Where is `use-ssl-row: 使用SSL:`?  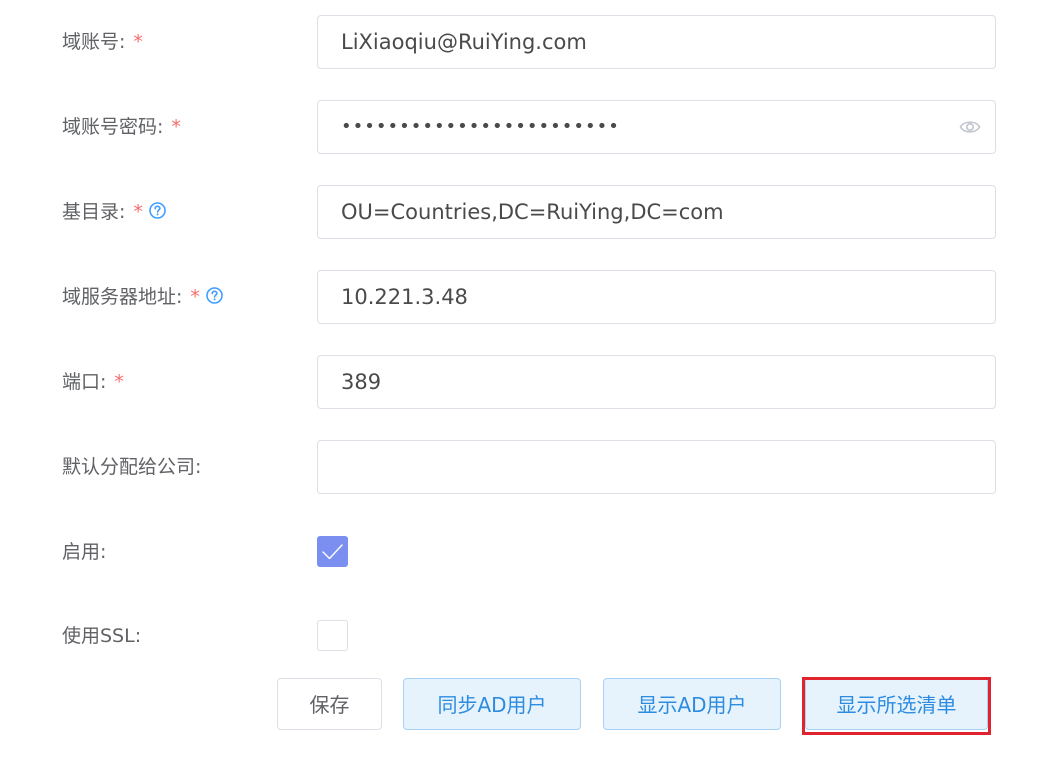
use-ssl-row: 使用SSL: is located at coordinates (522, 636).